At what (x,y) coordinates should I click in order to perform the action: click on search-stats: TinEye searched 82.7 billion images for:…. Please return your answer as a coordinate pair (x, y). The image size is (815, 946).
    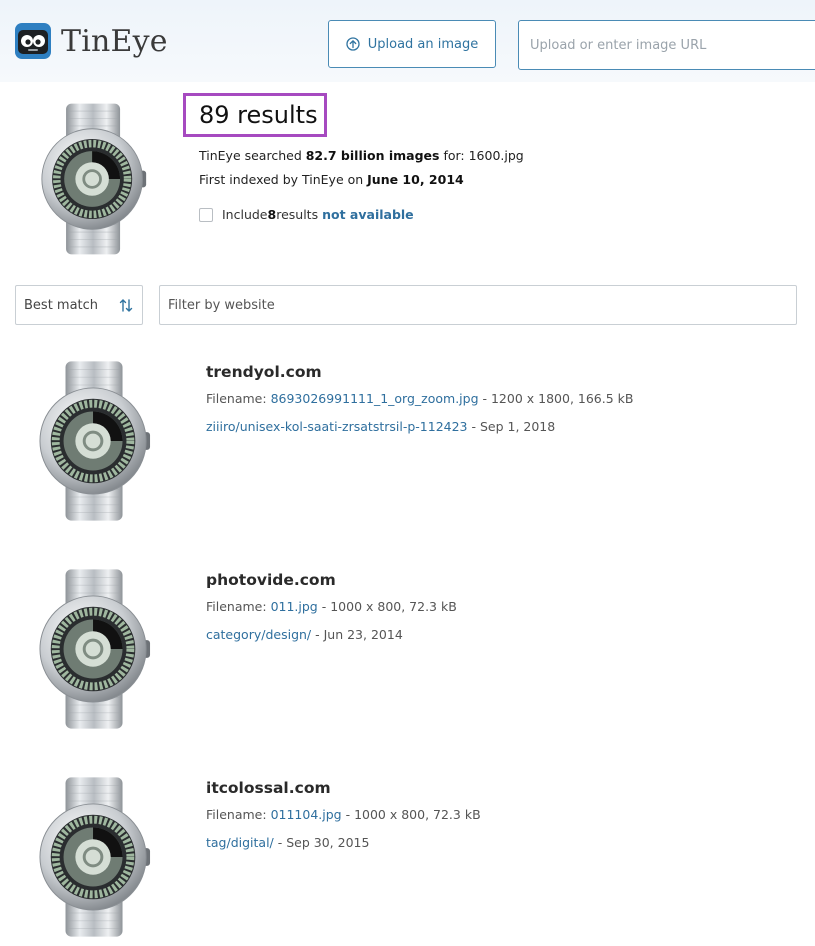
    Looking at the image, I should click on (361, 155).